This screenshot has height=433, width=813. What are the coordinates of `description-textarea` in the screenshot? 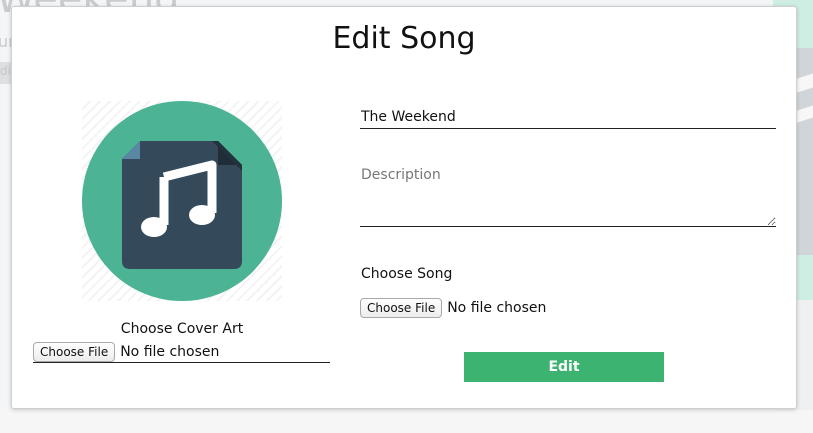 It's located at (568, 196).